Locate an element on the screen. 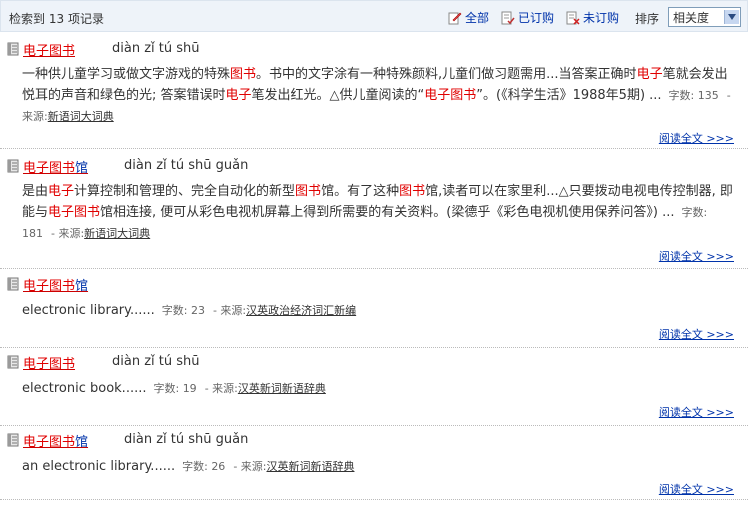 This screenshot has width=750, height=510. filter-unsubscribed: 未订购 is located at coordinates (592, 17).